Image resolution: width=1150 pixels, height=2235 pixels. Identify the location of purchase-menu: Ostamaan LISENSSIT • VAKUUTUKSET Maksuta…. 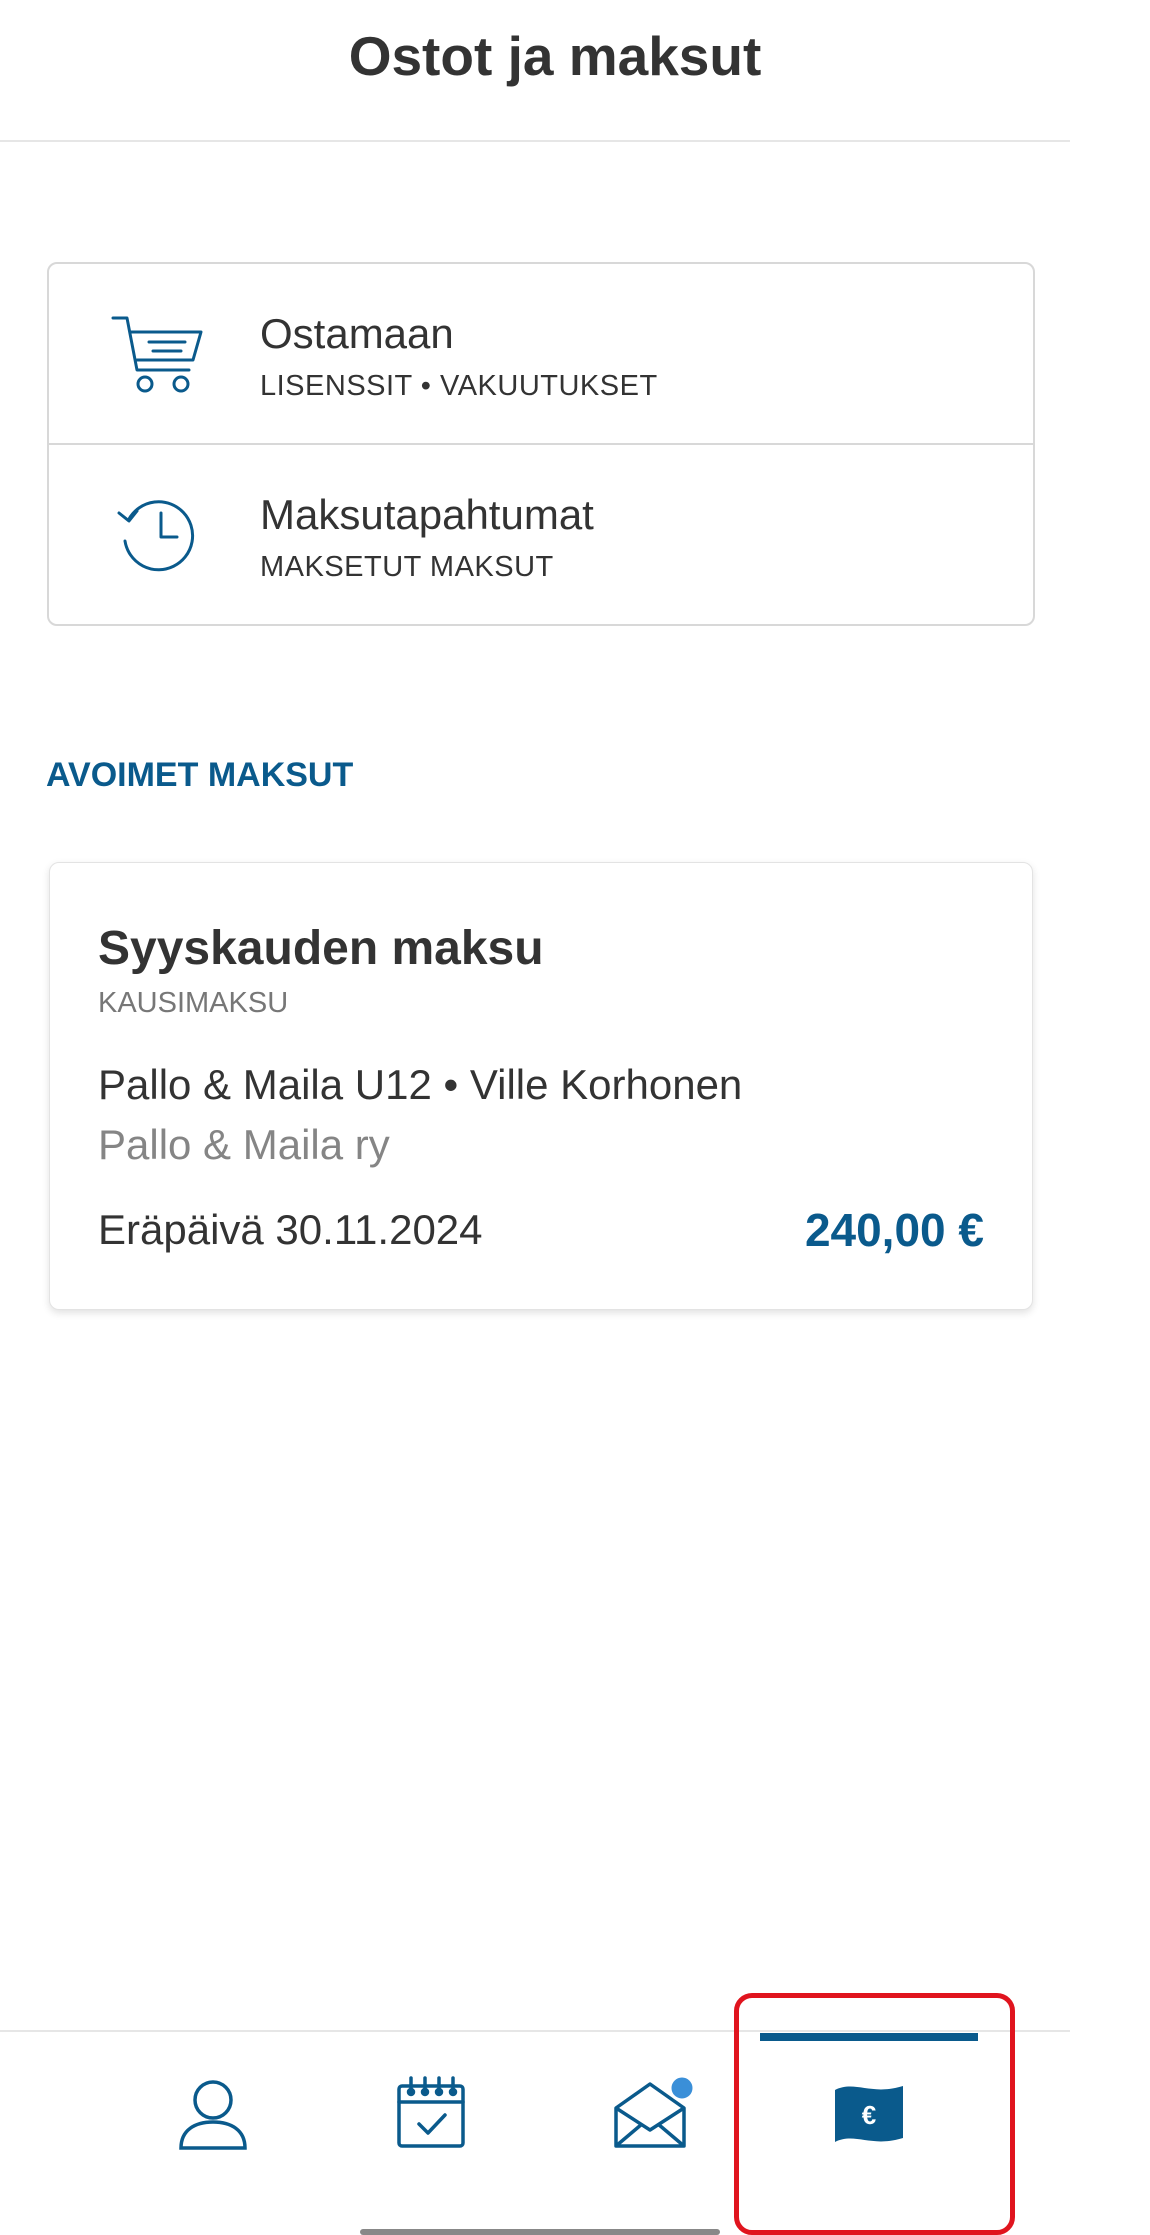
(541, 444).